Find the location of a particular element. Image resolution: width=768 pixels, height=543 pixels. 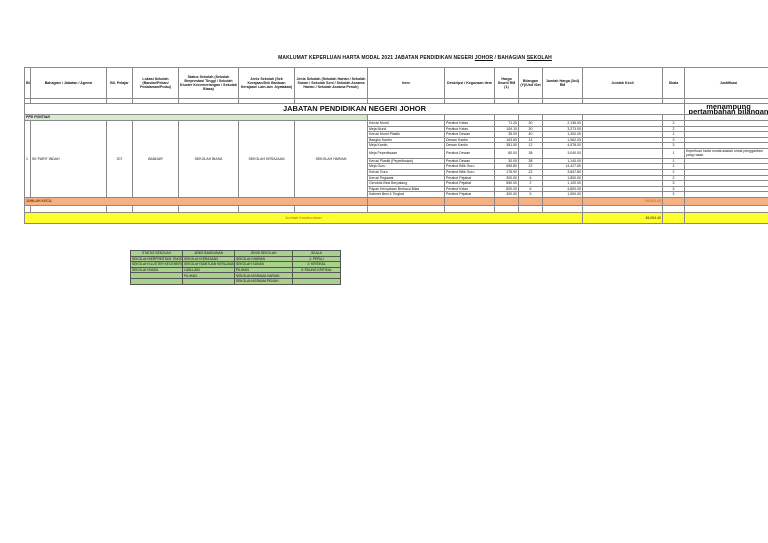

blank-row is located at coordinates (396, 208).